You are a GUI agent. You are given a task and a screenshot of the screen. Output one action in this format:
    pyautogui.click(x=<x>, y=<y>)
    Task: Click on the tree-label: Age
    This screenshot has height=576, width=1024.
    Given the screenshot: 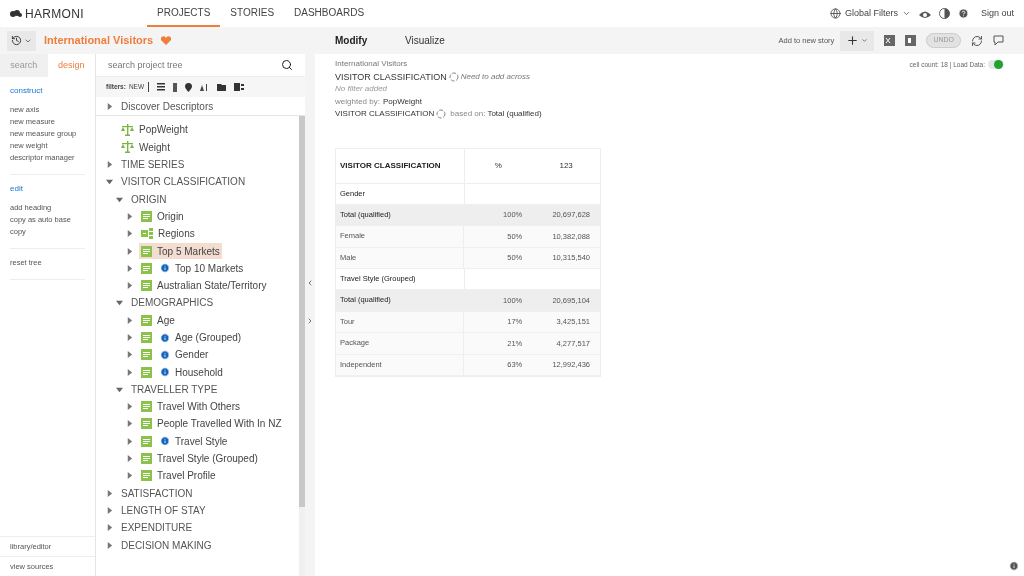 What is the action you would take?
    pyautogui.click(x=166, y=320)
    